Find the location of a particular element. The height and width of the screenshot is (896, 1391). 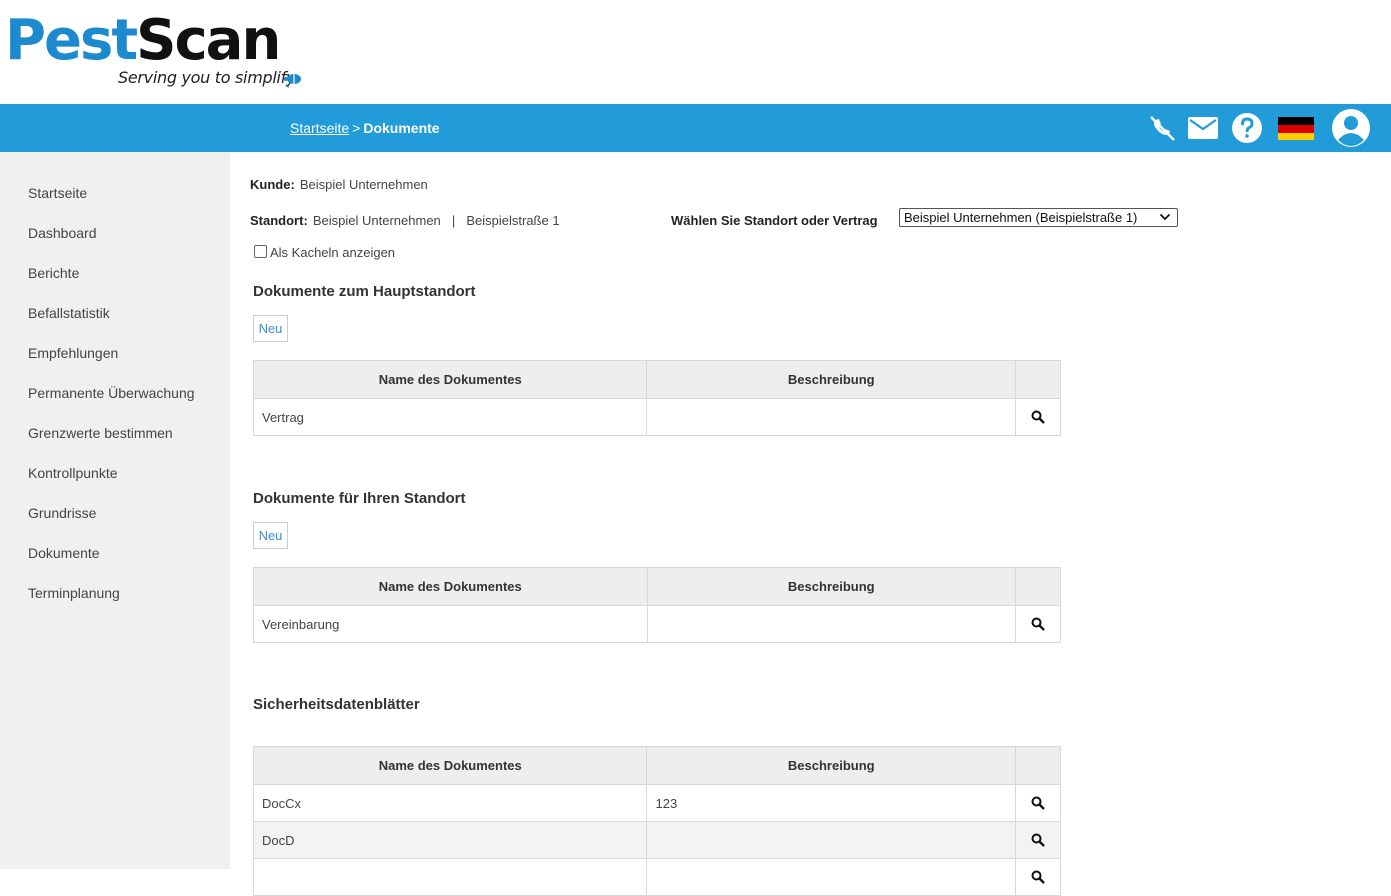

logo-wordmark: PestScan is located at coordinates (143, 41).